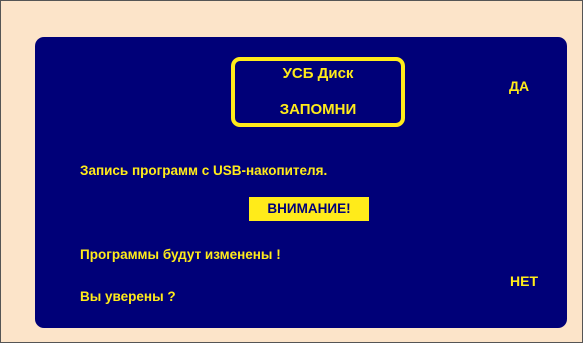 Image resolution: width=583 pixels, height=343 pixels. I want to click on notice-text: Программы будут изменены !, so click(180, 254).